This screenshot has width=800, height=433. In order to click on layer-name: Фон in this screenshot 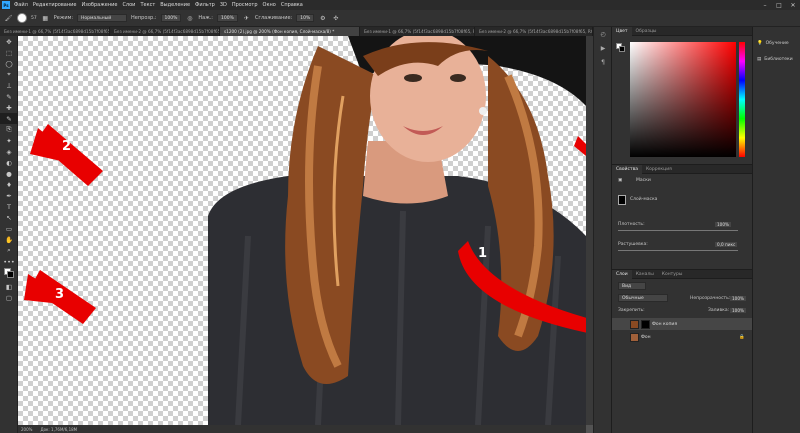, I will do `click(646, 337)`.